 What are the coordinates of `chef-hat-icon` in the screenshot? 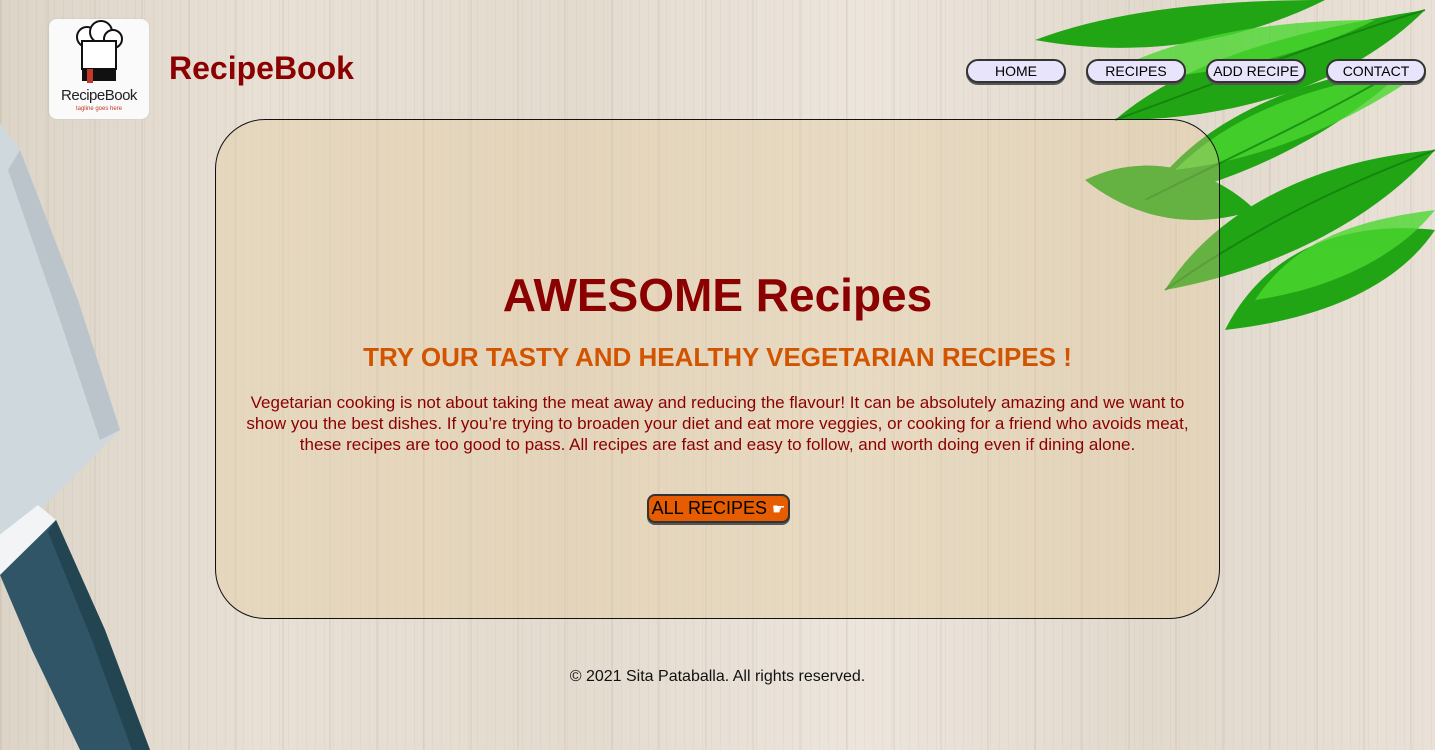 It's located at (99, 51).